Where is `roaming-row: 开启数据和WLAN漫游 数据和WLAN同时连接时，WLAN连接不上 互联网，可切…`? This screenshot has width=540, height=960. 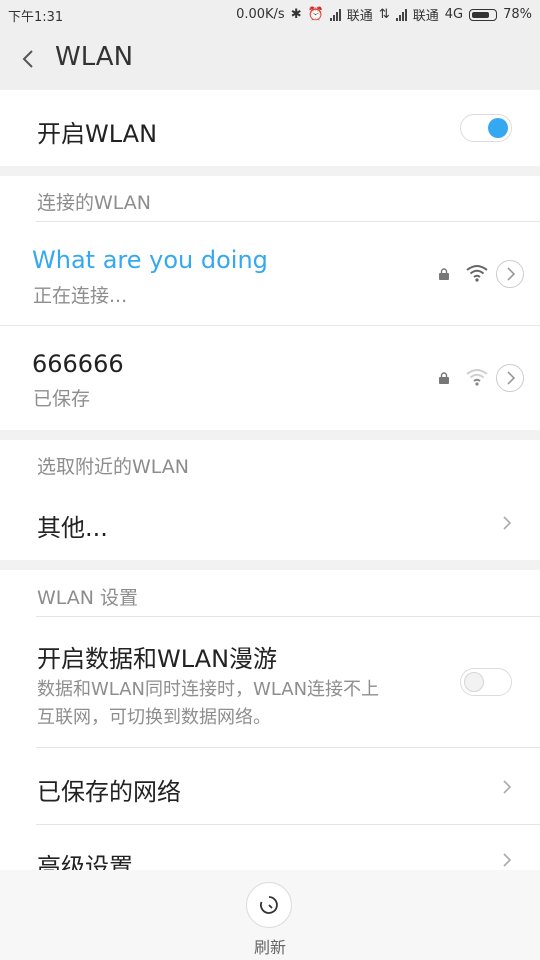 roaming-row: 开启数据和WLAN漫游 数据和WLAN同时连接时，WLAN连接不上 互联网，可切… is located at coordinates (270, 682).